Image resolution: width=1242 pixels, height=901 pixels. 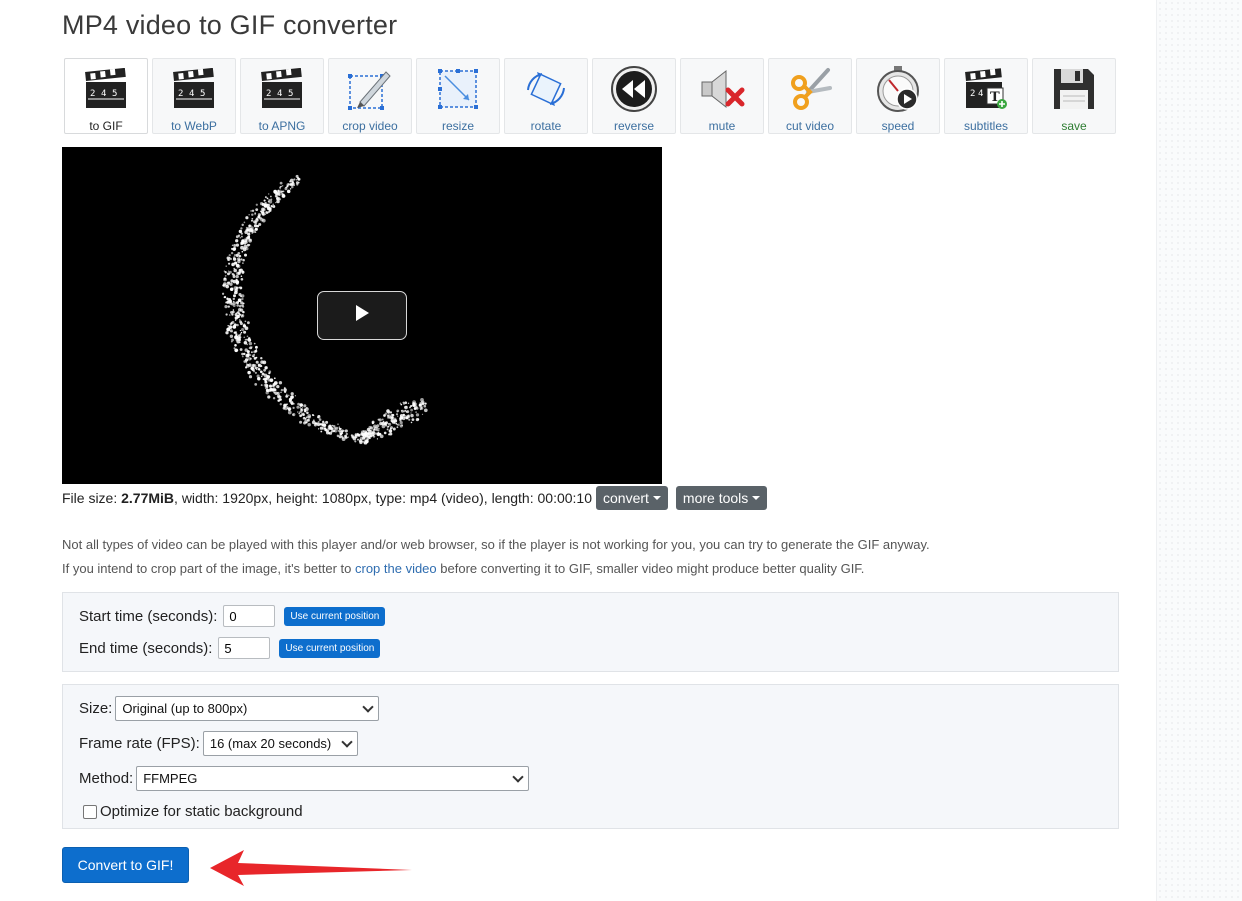 I want to click on start-time-input, so click(x=249, y=616).